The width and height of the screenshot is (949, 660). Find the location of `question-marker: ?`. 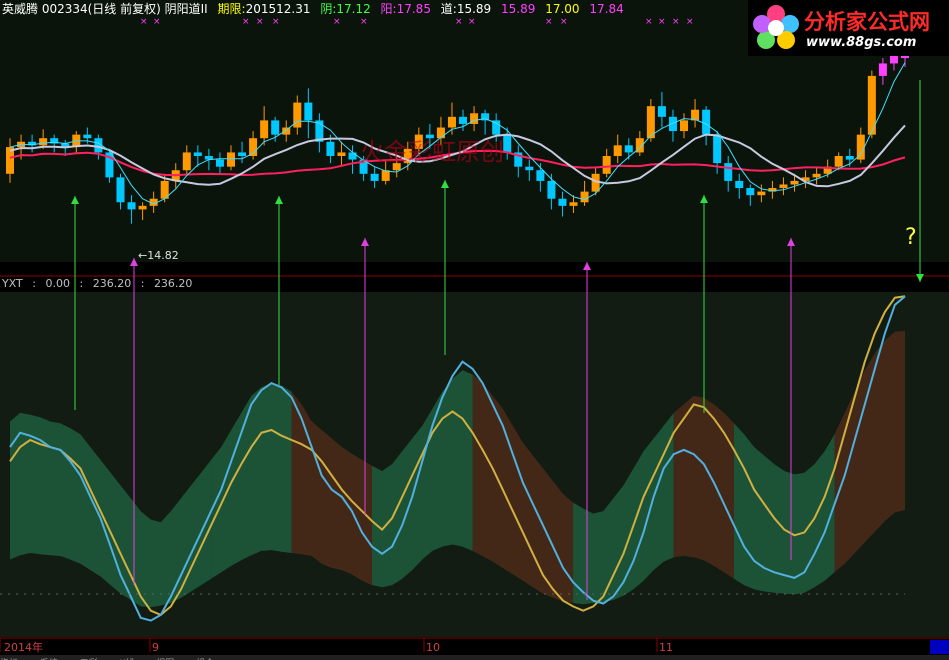

question-marker: ? is located at coordinates (911, 237).